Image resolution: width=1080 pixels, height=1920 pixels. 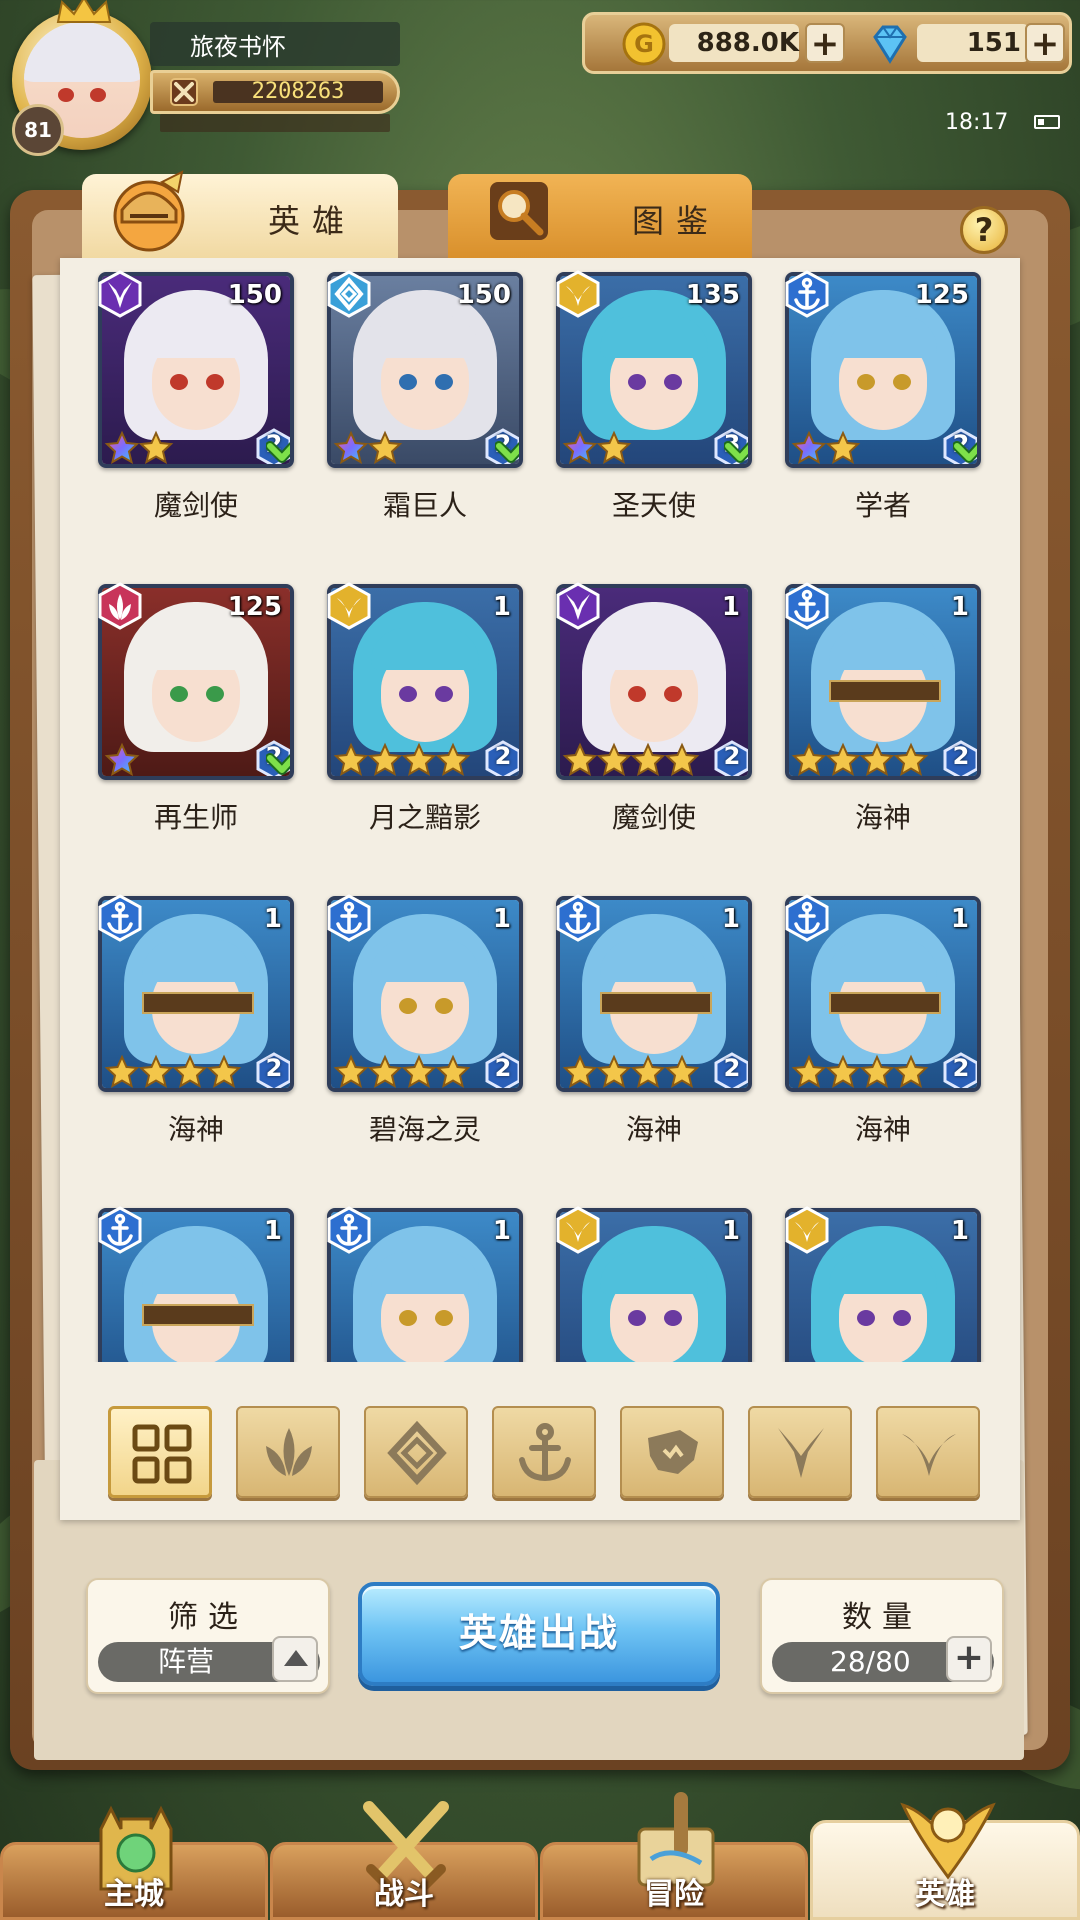 I want to click on hero-count-control: 数量 28/80 +, so click(x=882, y=1636).